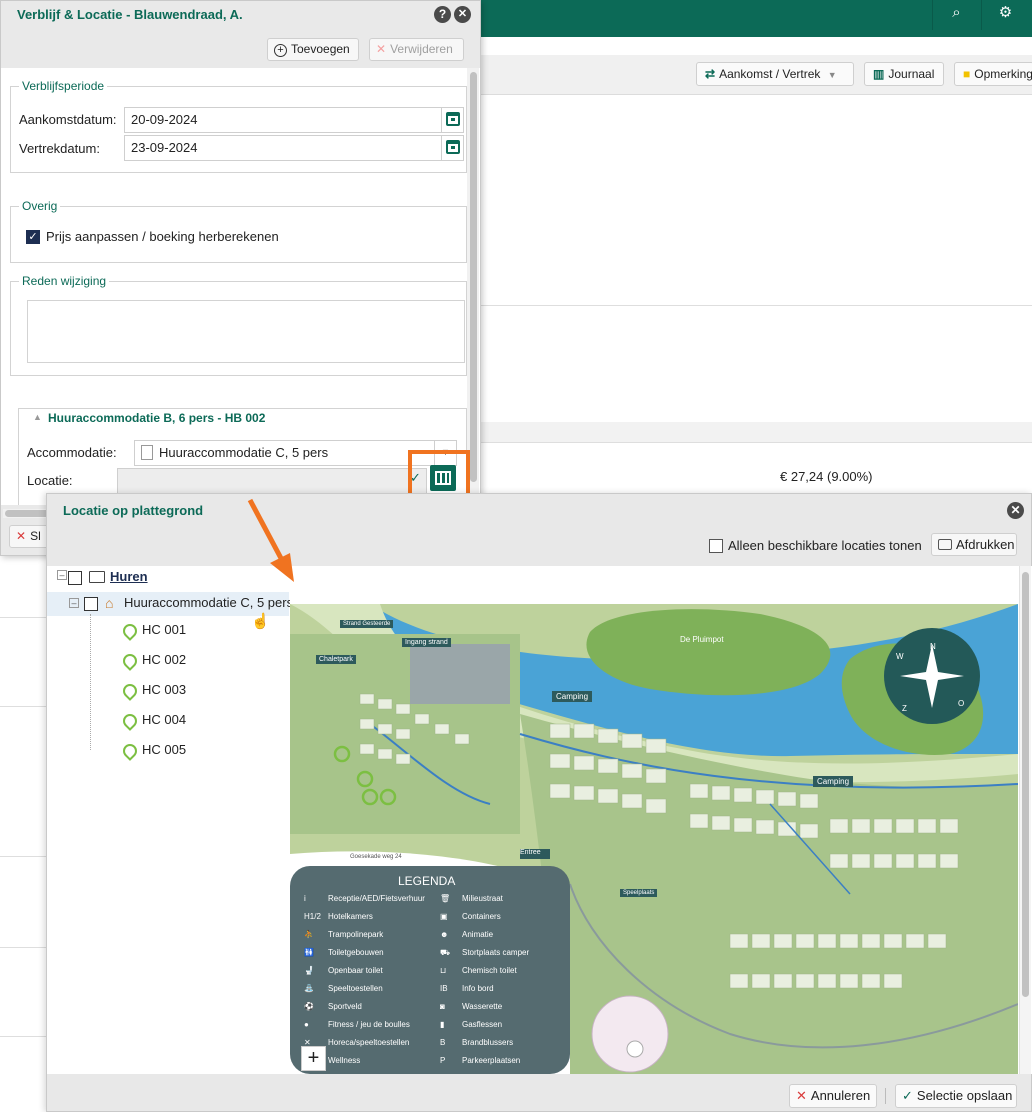  I want to click on other-legend: Overig, so click(40, 206).